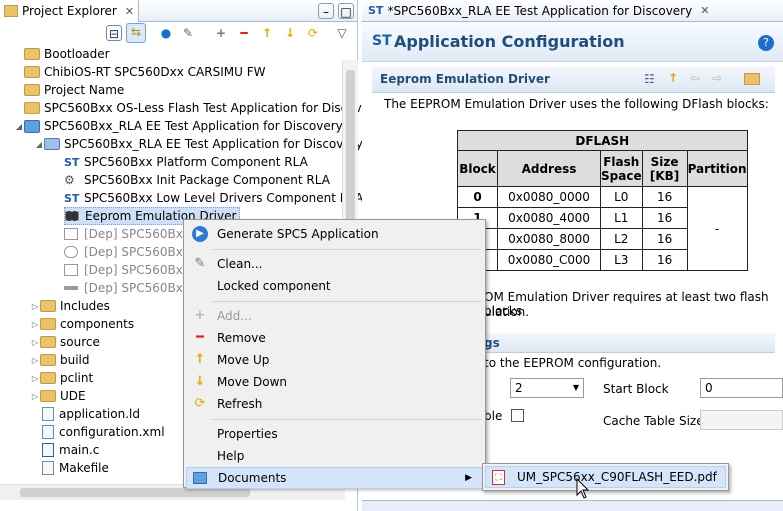 The width and height of the screenshot is (783, 511). I want to click on tree-item-project-name: Project Name, so click(69, 90).